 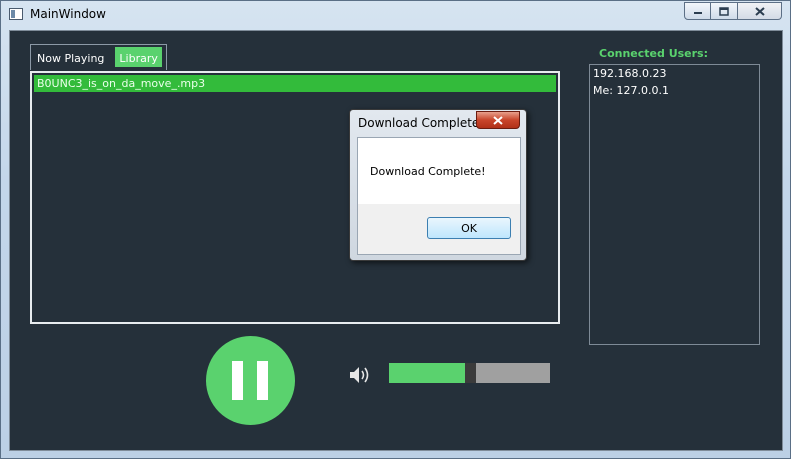 I want to click on tab-strip: Now Playing Library, so click(x=98, y=57).